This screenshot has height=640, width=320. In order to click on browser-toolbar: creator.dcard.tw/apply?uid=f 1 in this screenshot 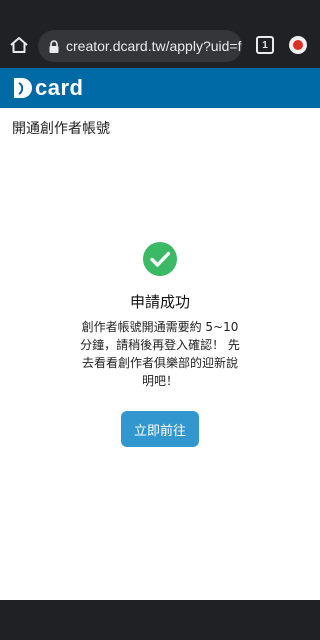, I will do `click(160, 46)`.